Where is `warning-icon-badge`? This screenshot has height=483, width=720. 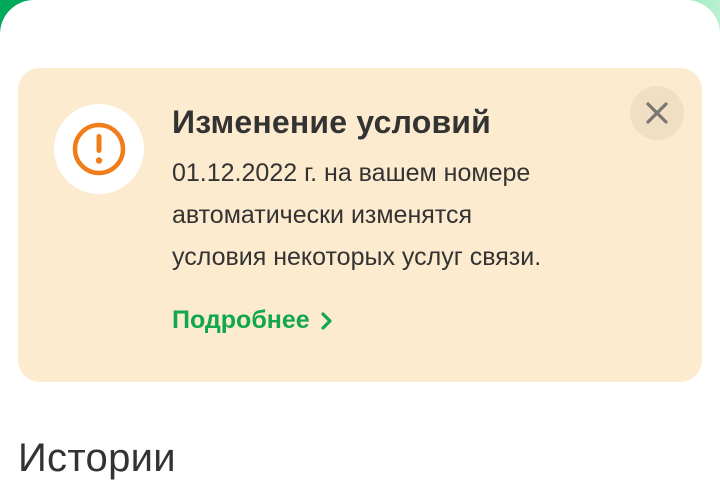 warning-icon-badge is located at coordinates (99, 149).